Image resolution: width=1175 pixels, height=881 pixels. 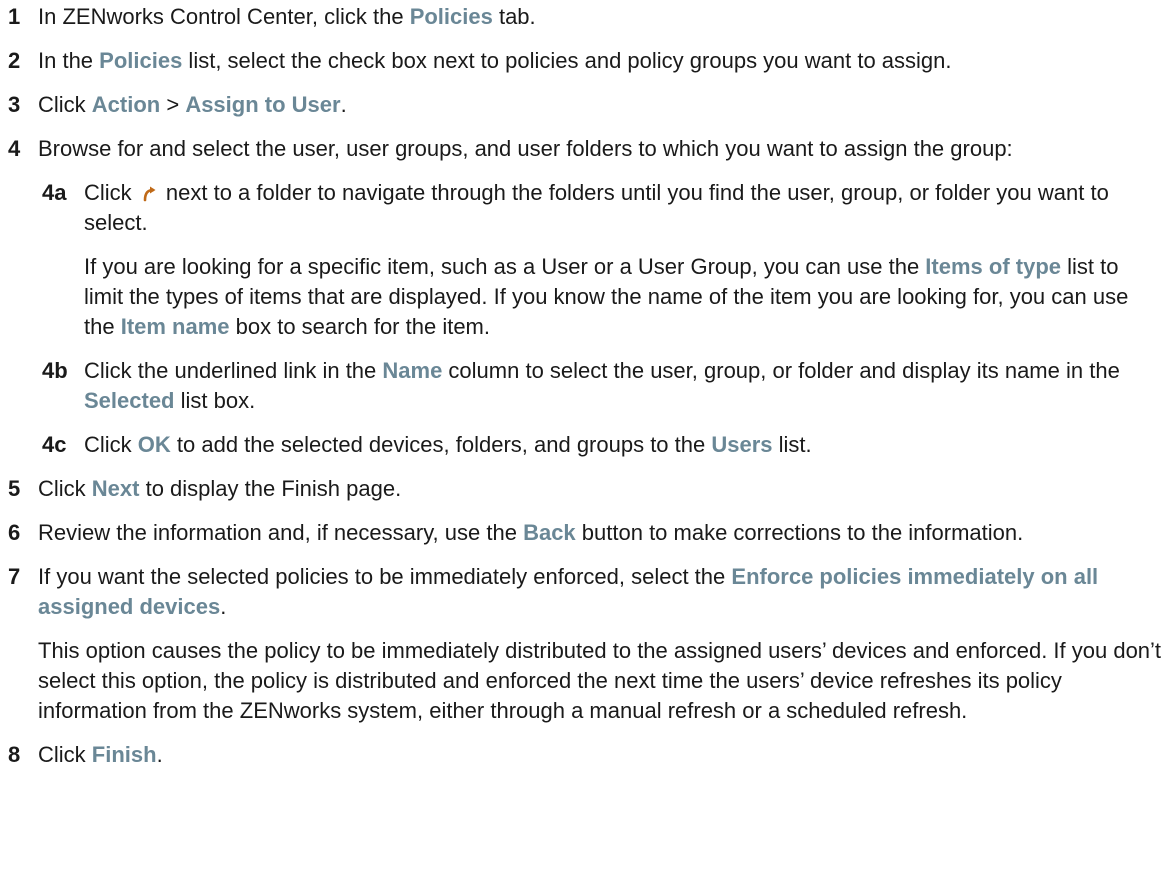 What do you see at coordinates (412, 370) in the screenshot?
I see `ui-term-name: Name` at bounding box center [412, 370].